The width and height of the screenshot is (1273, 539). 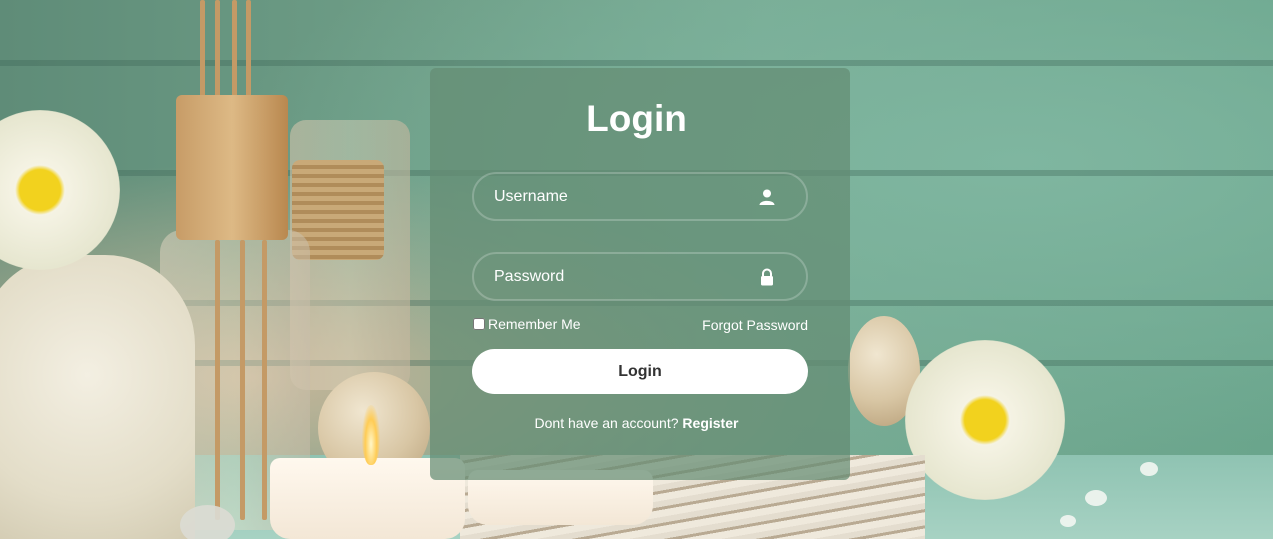 I want to click on rolled-towel, so click(x=97, y=397).